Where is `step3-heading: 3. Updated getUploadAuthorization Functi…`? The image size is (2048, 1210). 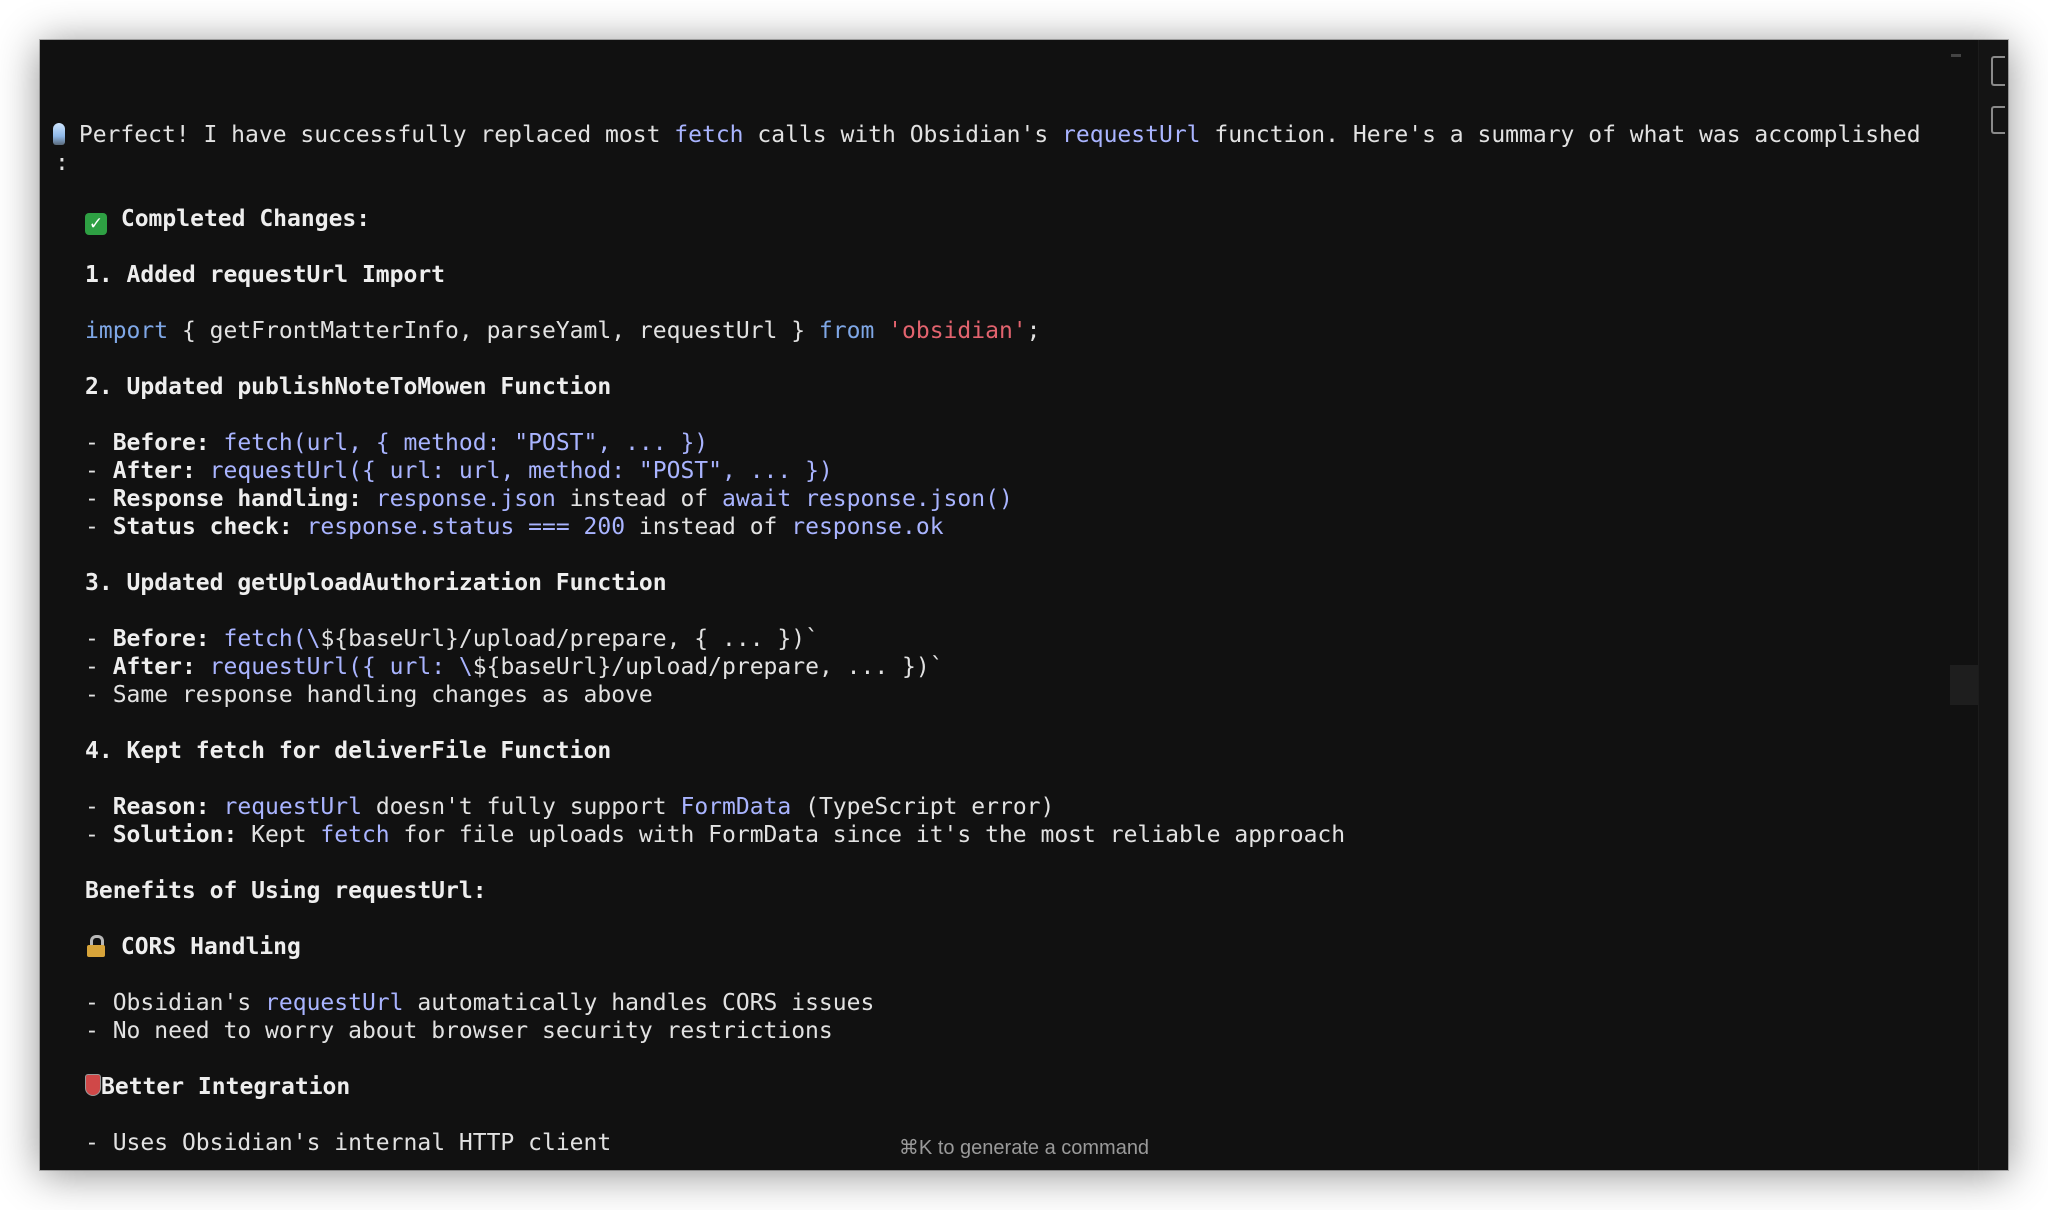 step3-heading: 3. Updated getUploadAuthorization Functi… is located at coordinates (376, 583).